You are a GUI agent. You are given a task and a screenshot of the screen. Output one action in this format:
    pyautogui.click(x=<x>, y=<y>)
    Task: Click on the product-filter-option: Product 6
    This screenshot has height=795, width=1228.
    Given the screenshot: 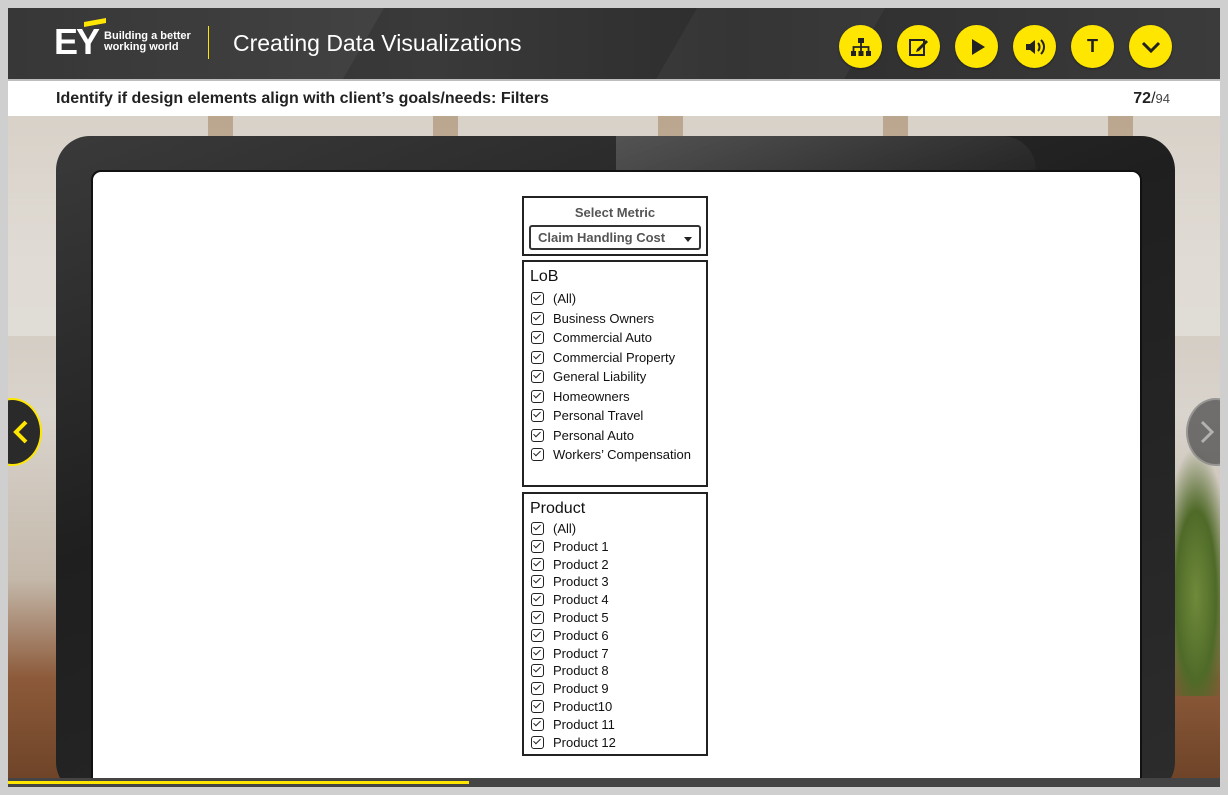 What is the action you would take?
    pyautogui.click(x=570, y=635)
    